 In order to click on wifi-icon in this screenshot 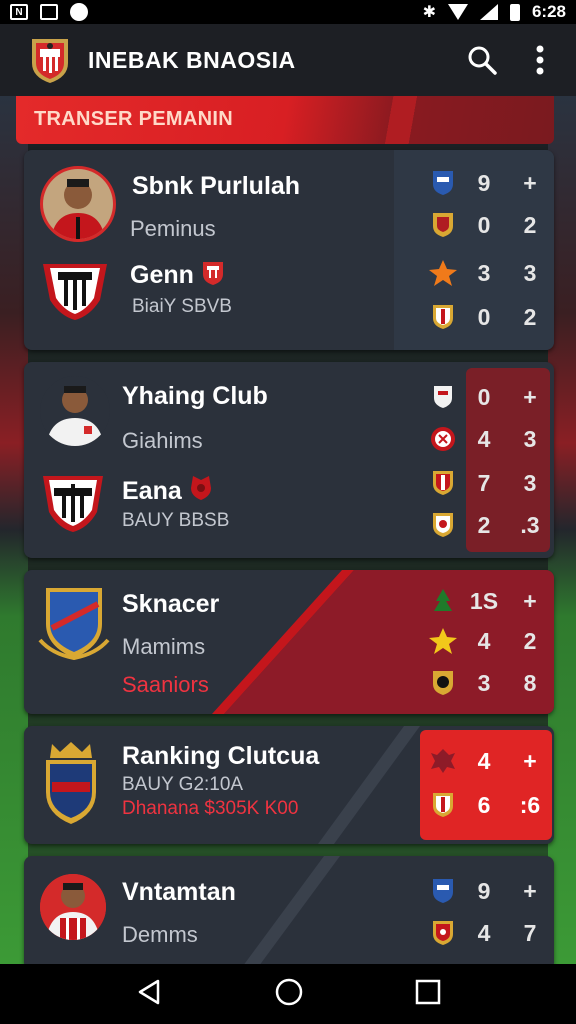, I will do `click(457, 12)`.